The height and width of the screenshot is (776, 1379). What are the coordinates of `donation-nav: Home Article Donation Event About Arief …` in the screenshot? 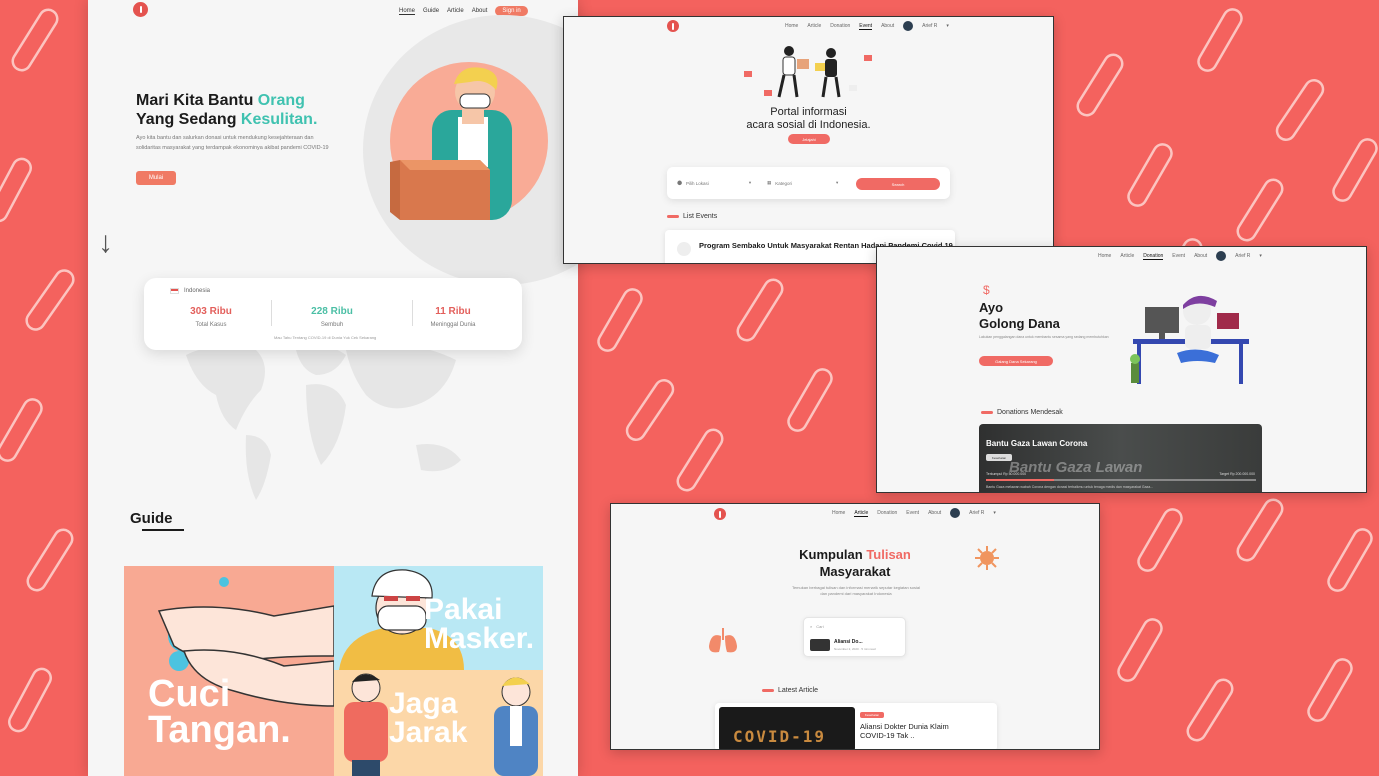 It's located at (1180, 256).